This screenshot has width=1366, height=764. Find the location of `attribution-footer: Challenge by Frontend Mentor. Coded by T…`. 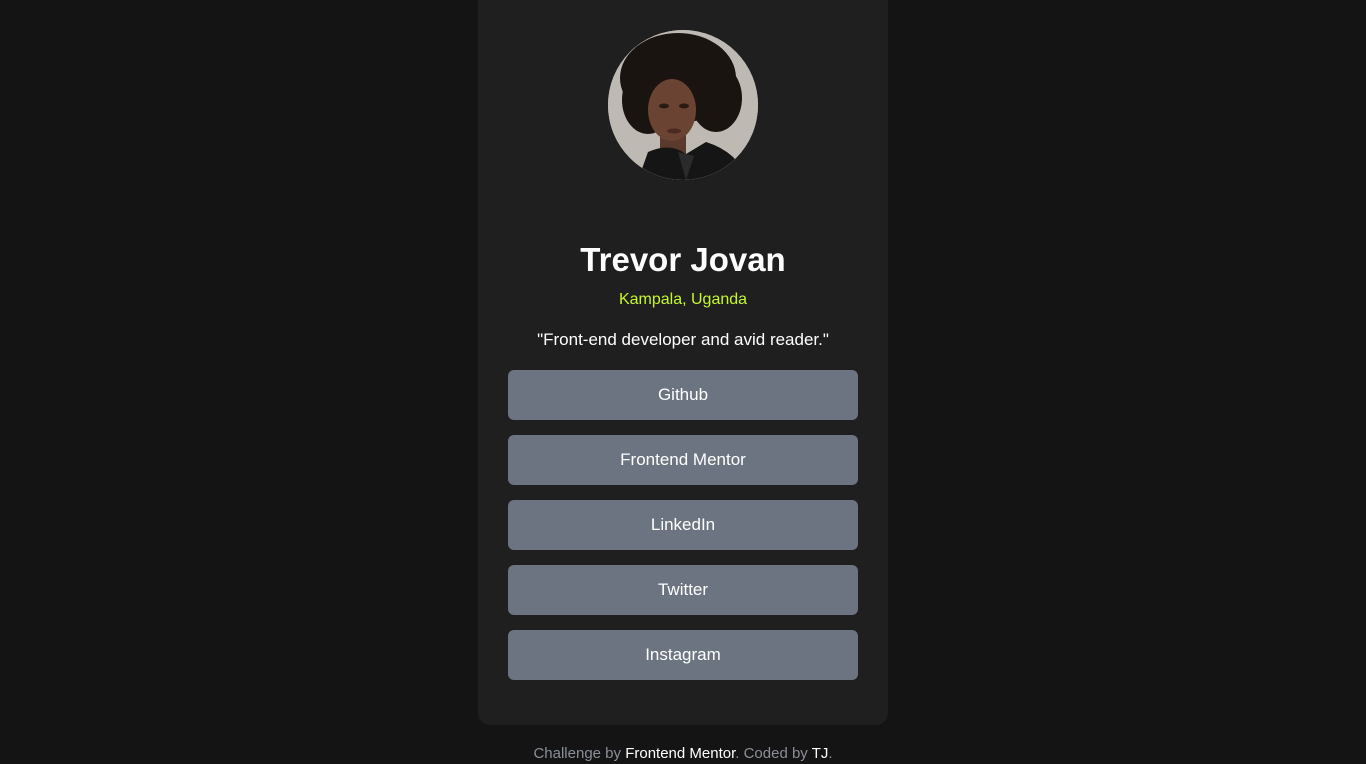

attribution-footer: Challenge by Frontend Mentor. Coded by T… is located at coordinates (683, 754).